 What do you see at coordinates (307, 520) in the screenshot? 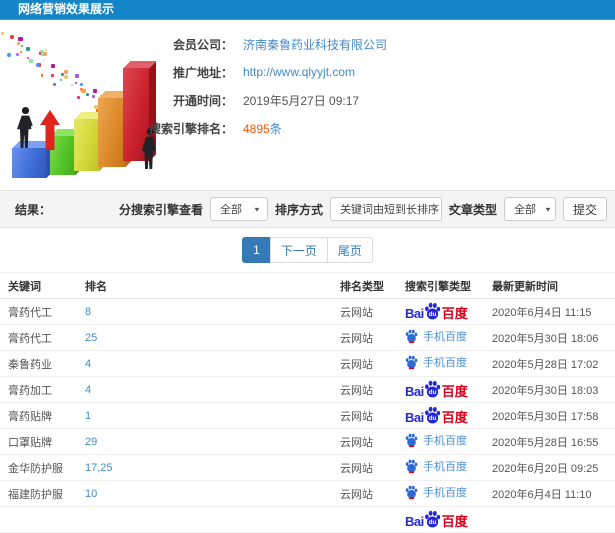
I see `table-row-partial: Bai du 百度` at bounding box center [307, 520].